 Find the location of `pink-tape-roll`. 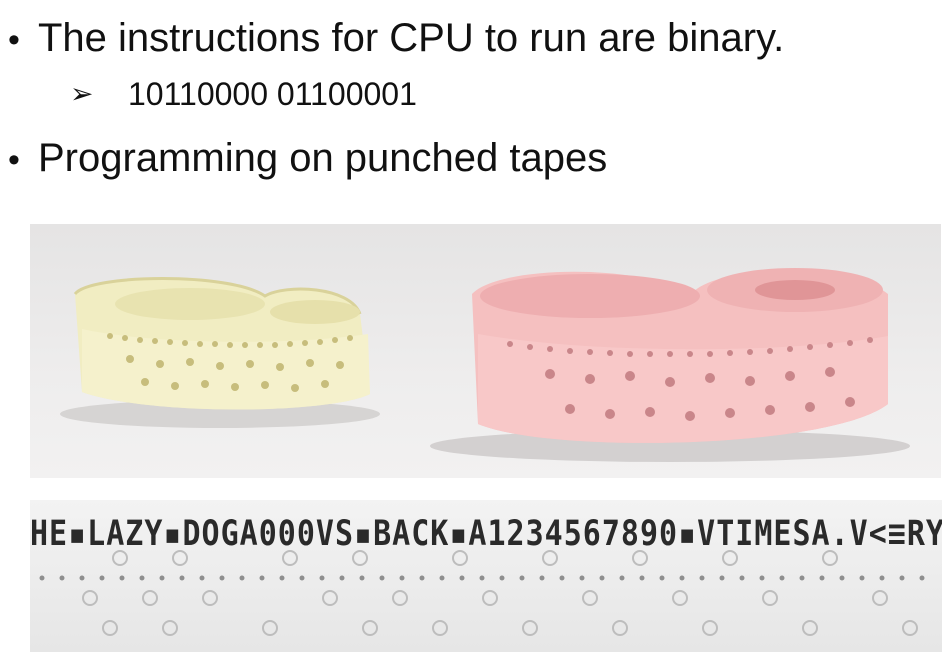

pink-tape-roll is located at coordinates (680, 355).